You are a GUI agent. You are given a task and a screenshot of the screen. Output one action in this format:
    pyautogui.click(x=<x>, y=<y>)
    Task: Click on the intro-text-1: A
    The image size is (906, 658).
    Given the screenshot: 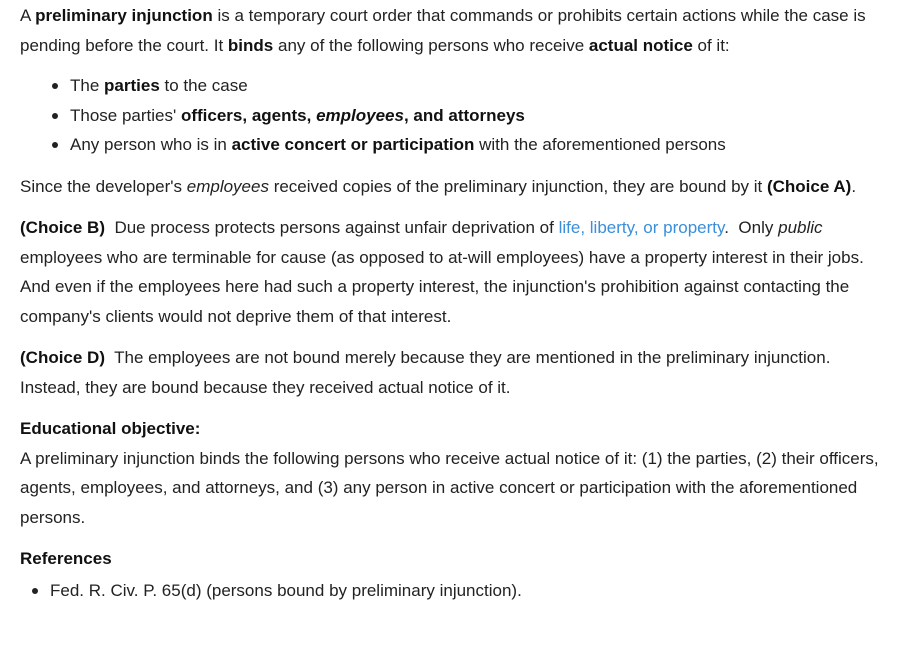 What is the action you would take?
    pyautogui.click(x=28, y=15)
    